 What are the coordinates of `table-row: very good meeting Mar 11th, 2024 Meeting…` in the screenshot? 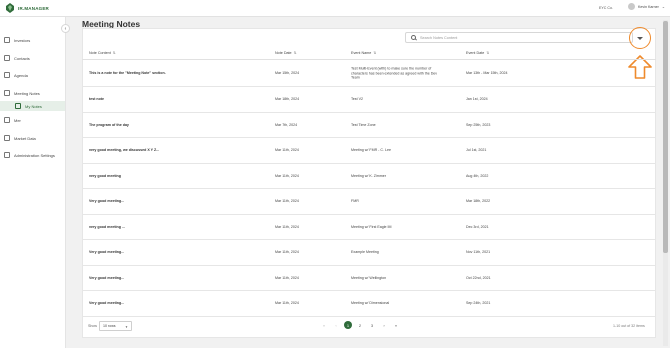 It's located at (369, 176).